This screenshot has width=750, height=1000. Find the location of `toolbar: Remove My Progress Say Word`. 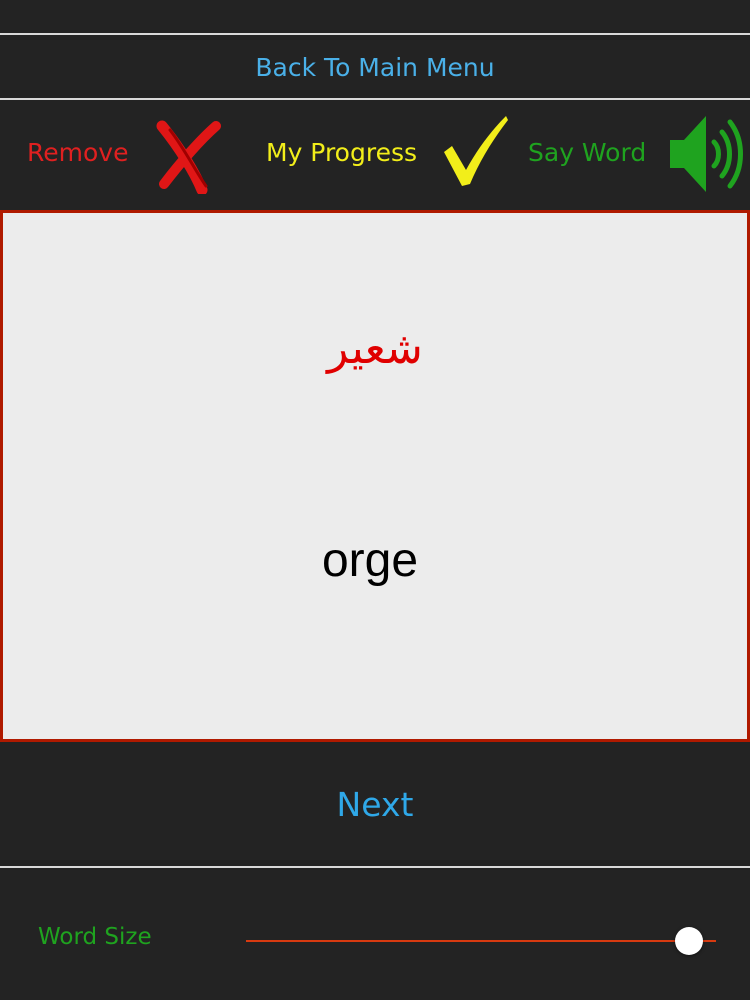

toolbar: Remove My Progress Say Word is located at coordinates (375, 155).